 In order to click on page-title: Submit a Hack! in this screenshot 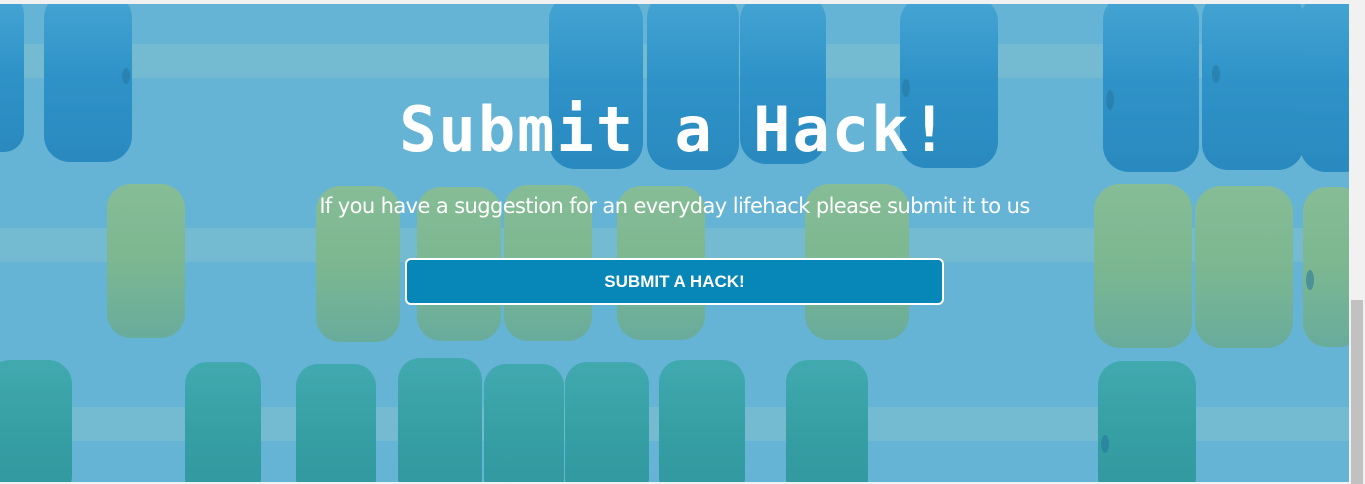, I will do `click(674, 129)`.